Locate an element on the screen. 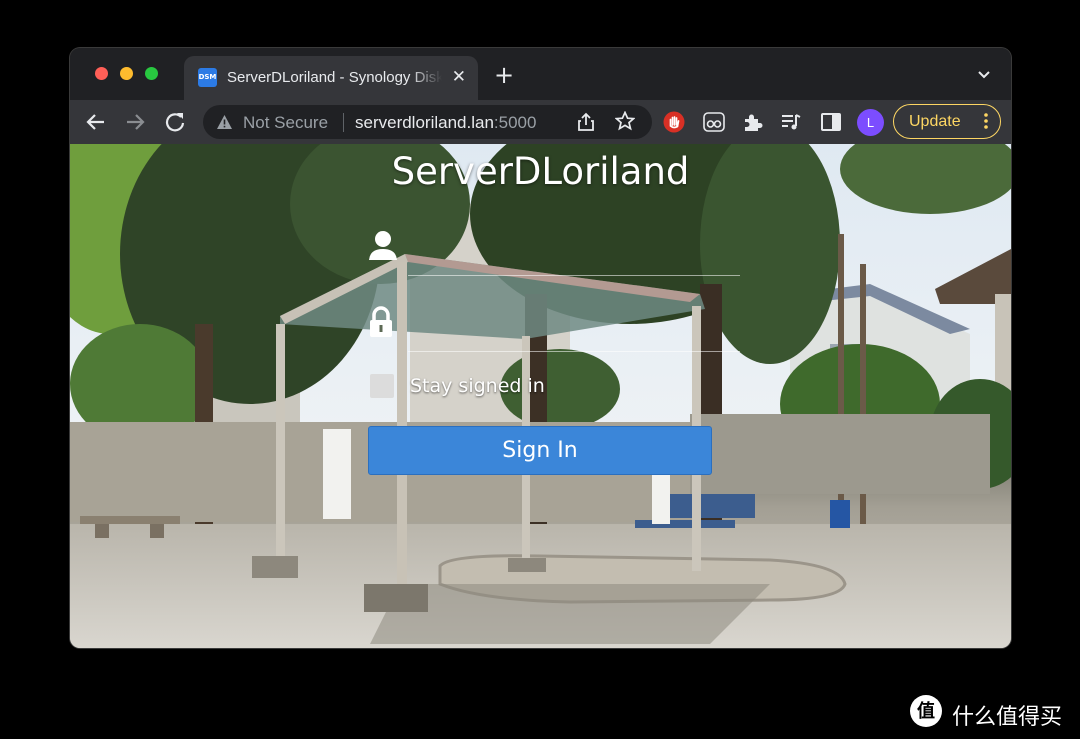 The width and height of the screenshot is (1080, 739). password-input is located at coordinates (574, 329).